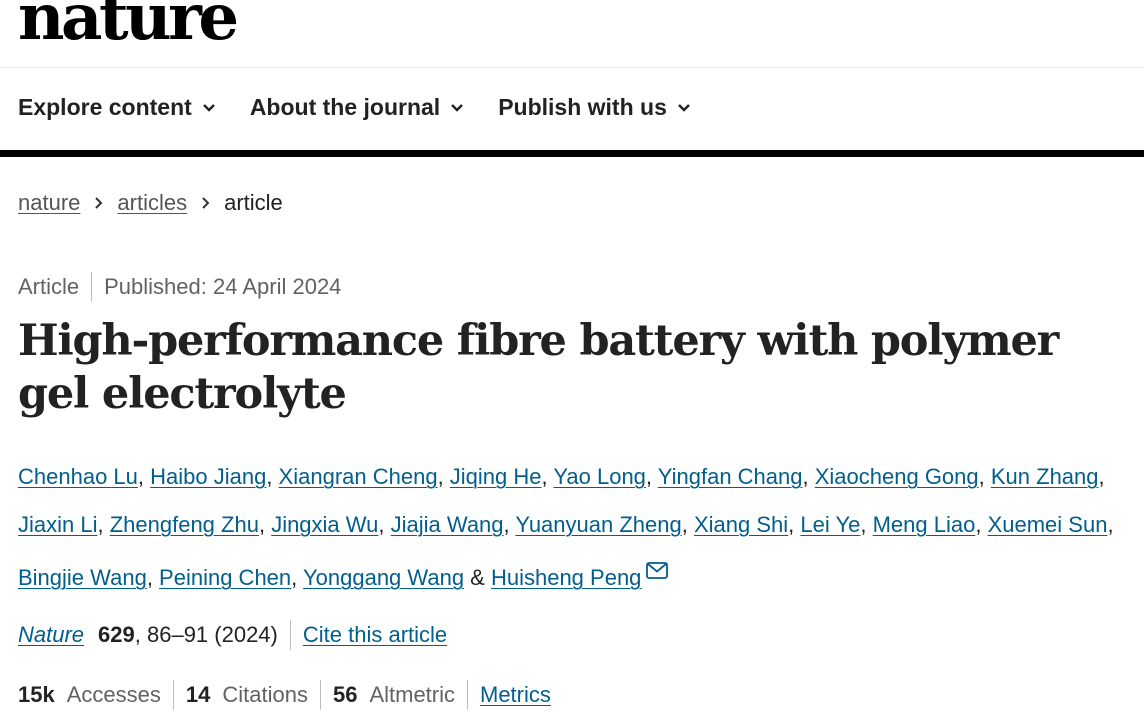  Describe the element at coordinates (345, 694) in the screenshot. I see `altmetric-count: 56` at that location.